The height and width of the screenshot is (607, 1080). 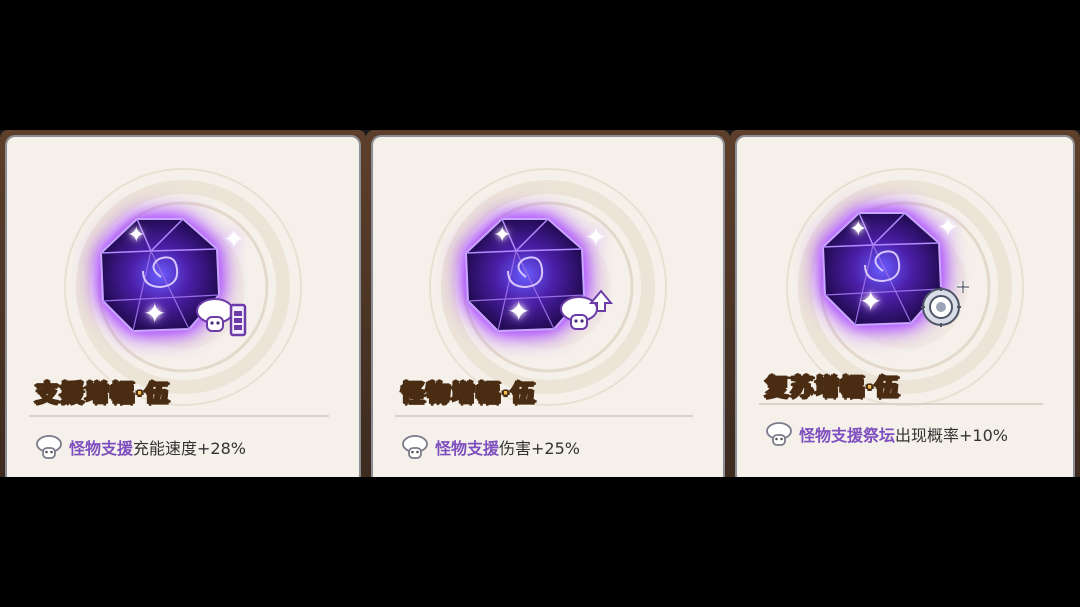 I want to click on mushroom-battery-icon, so click(x=221, y=317).